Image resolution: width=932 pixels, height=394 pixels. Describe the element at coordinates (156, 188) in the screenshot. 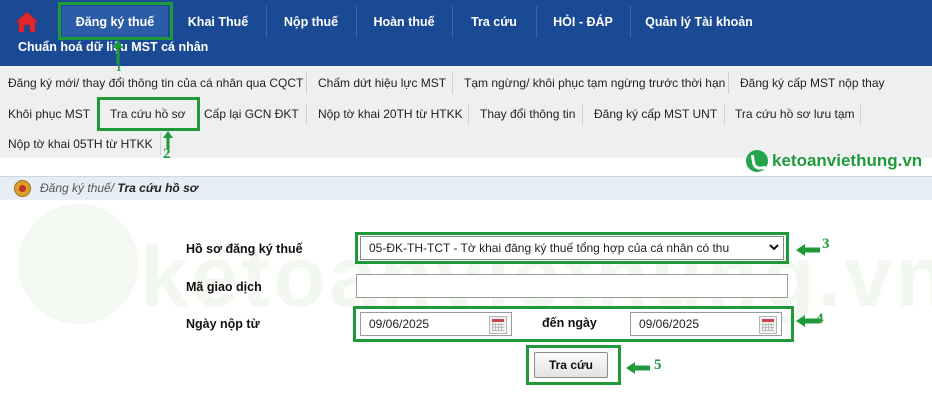

I see `breadcrumb-current: Tra cứu hồ sơ` at that location.